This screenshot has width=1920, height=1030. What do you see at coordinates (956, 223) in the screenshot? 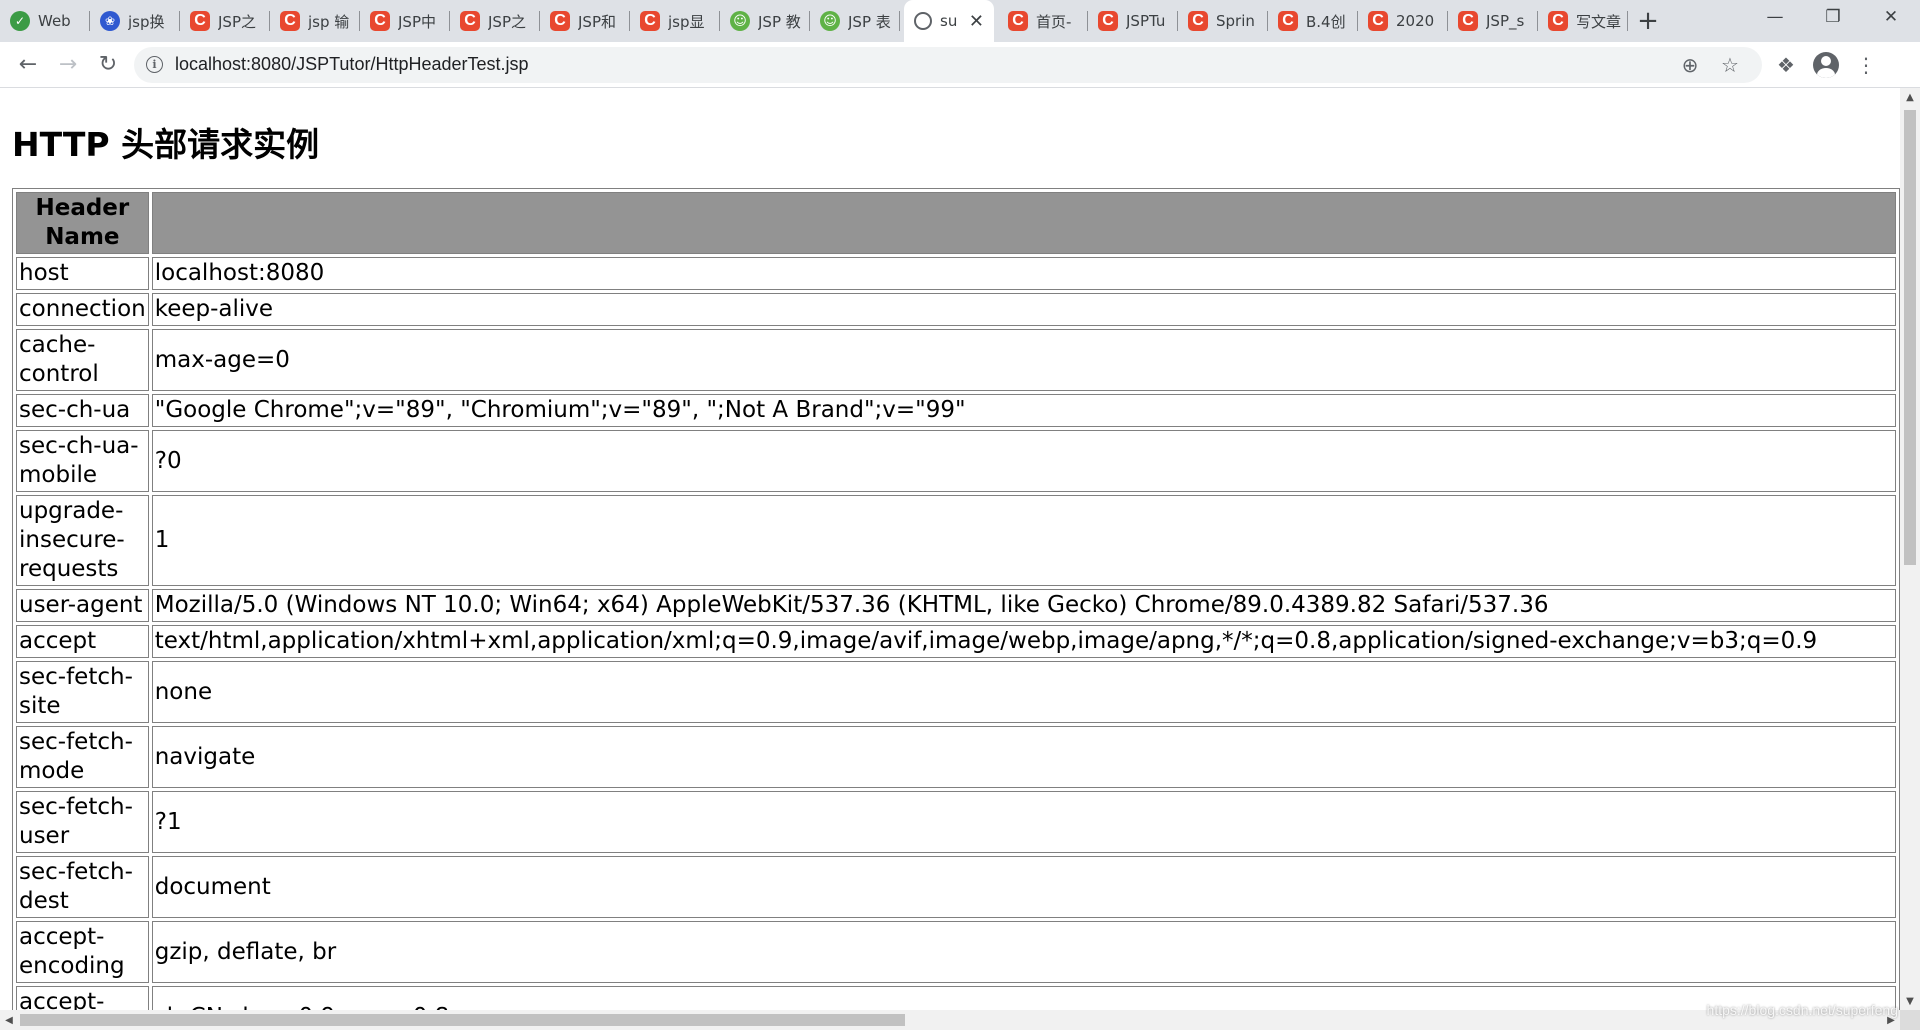
I see `table-header-row: Header Name` at bounding box center [956, 223].